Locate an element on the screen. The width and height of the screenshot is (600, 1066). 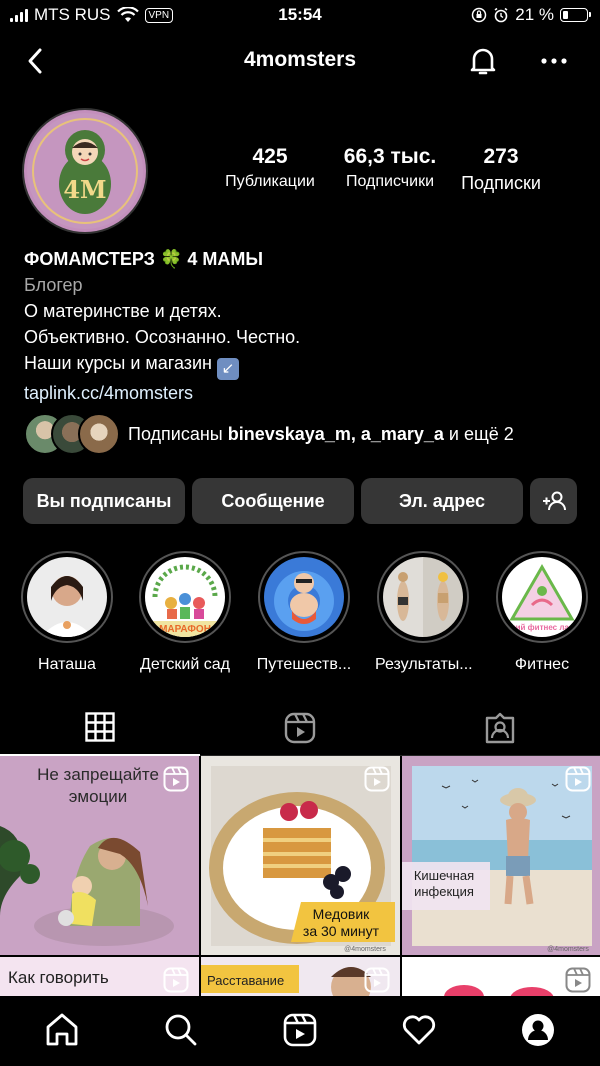
followed-avatars is located at coordinates (72, 434).